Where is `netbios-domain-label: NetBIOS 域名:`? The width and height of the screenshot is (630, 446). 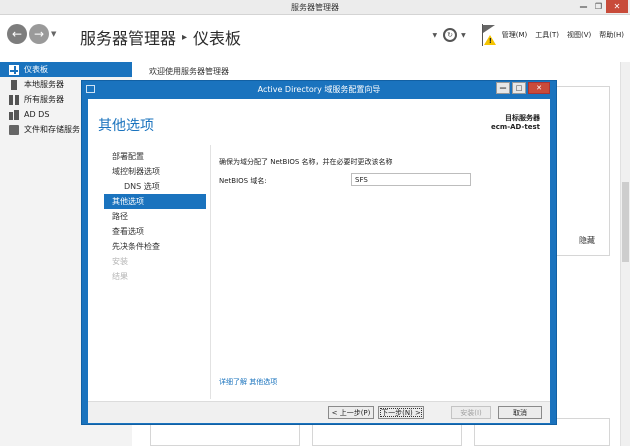
netbios-domain-label: NetBIOS 域名: is located at coordinates (243, 181).